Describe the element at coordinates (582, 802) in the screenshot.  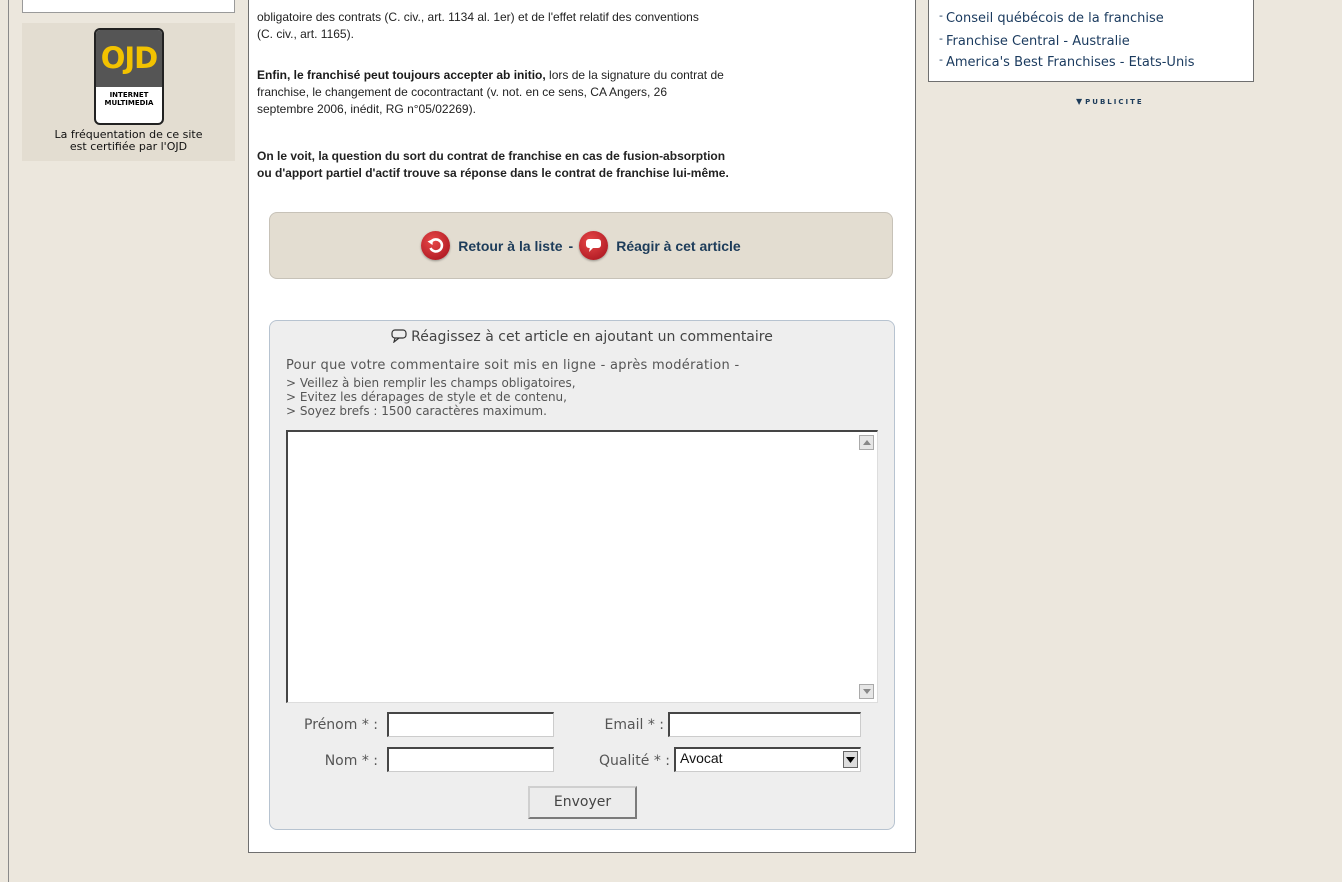
I see `submit-button: Envoyer` at that location.